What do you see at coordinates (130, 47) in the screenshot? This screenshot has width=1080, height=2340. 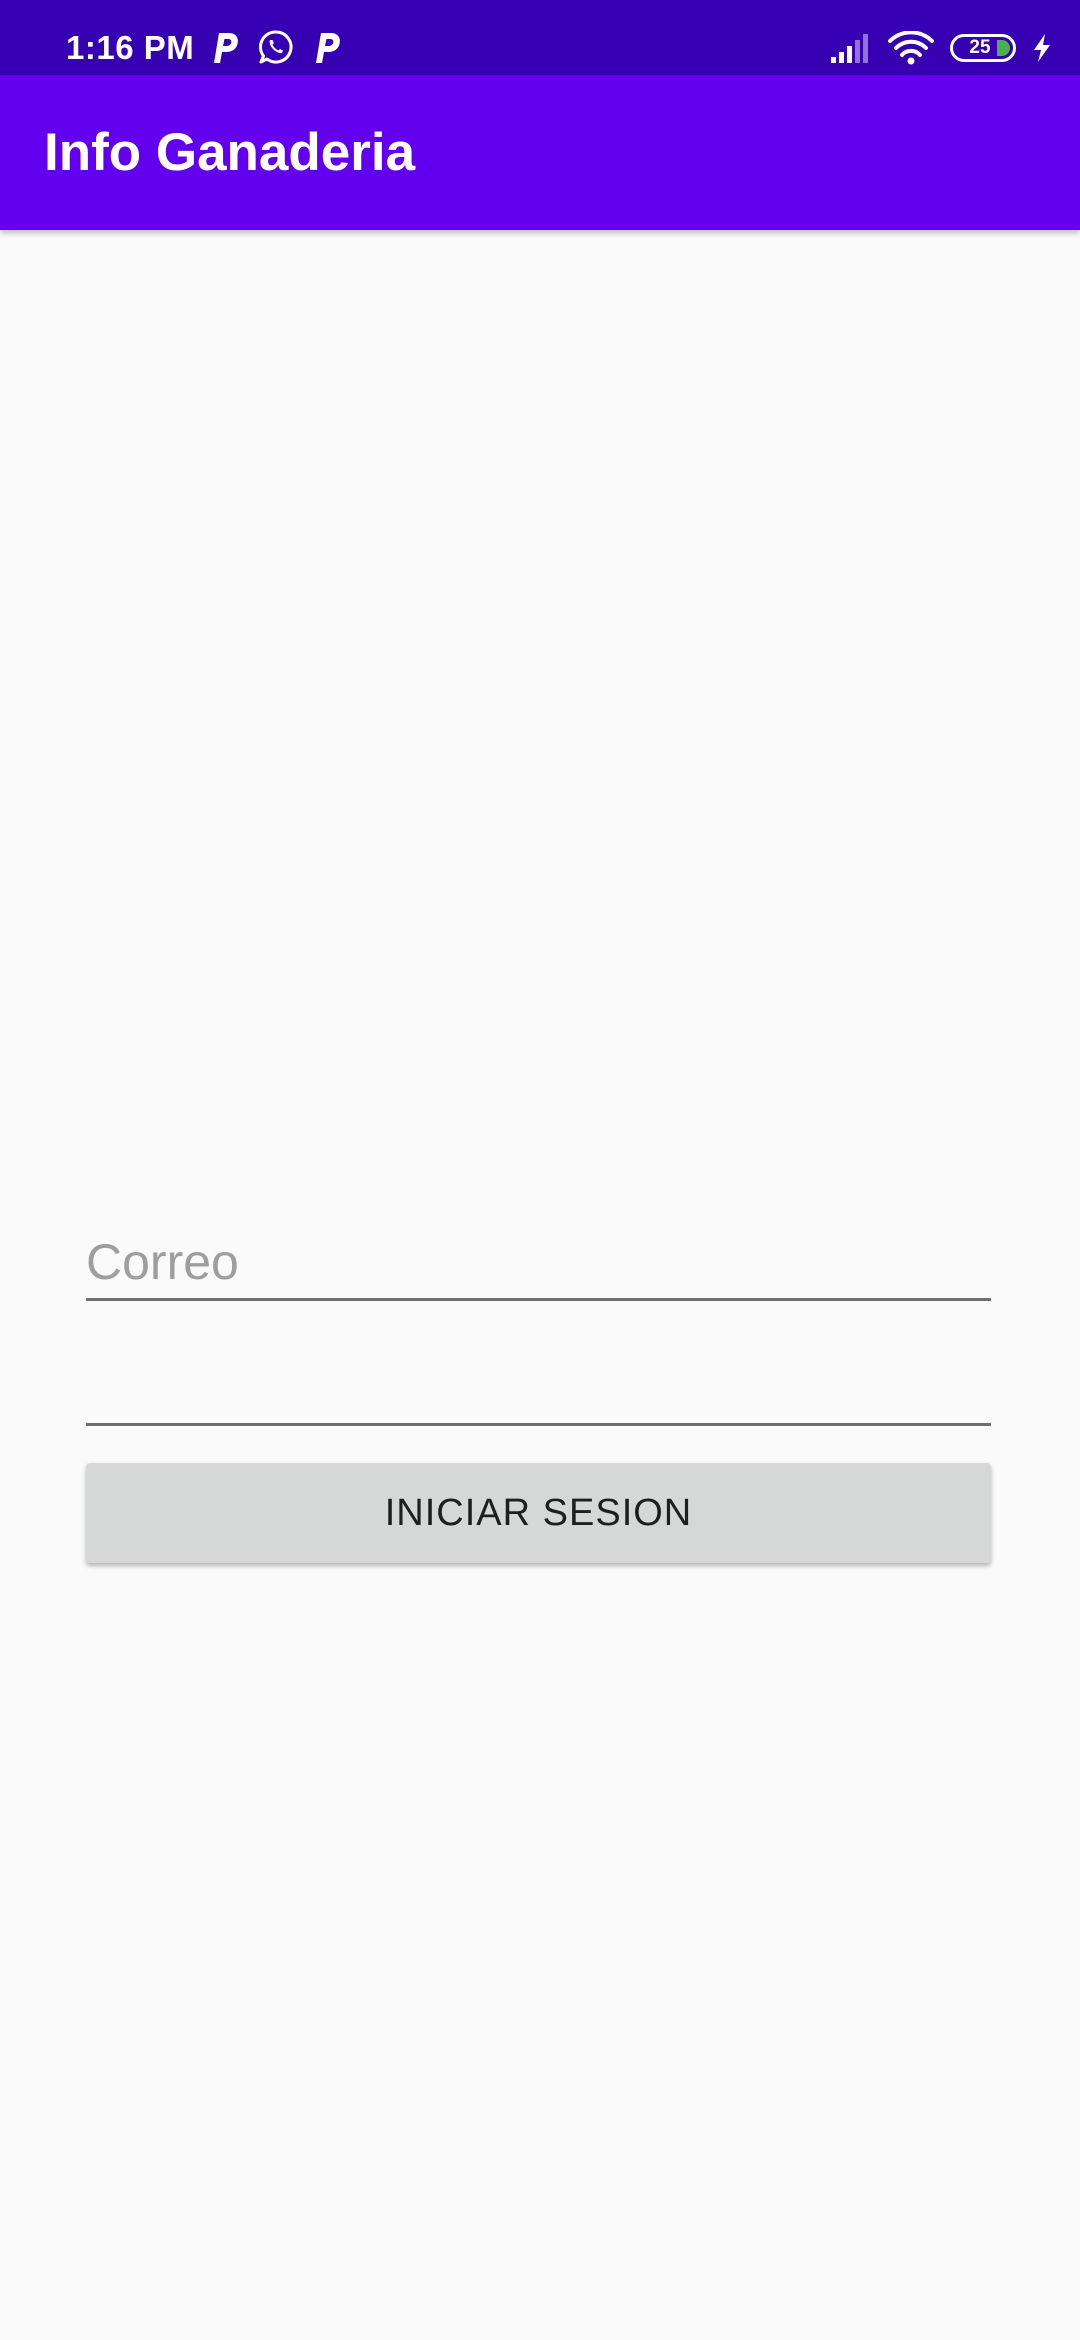 I see `status-time: 1:16 PM` at bounding box center [130, 47].